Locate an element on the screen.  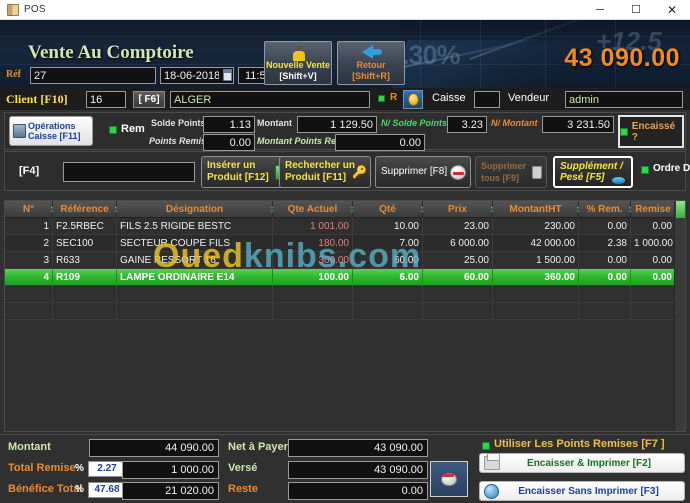
ordre-decroissant-label: Ordre Décroissant is located at coordinates (671, 168).